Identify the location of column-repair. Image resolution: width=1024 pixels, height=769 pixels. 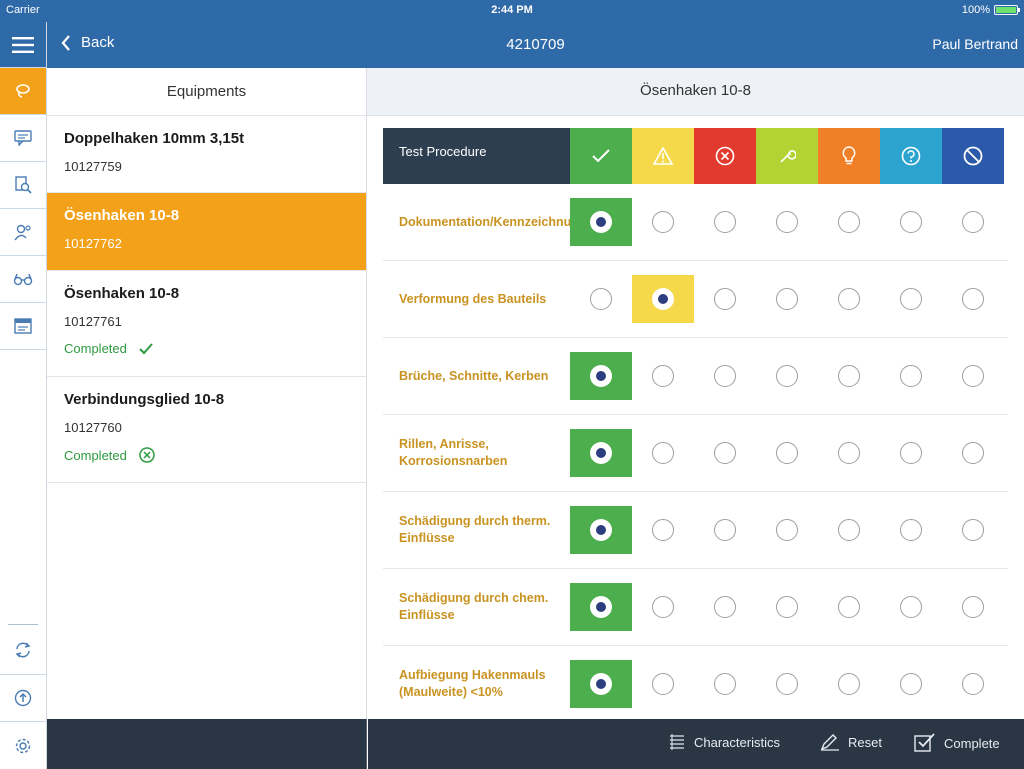
(787, 156).